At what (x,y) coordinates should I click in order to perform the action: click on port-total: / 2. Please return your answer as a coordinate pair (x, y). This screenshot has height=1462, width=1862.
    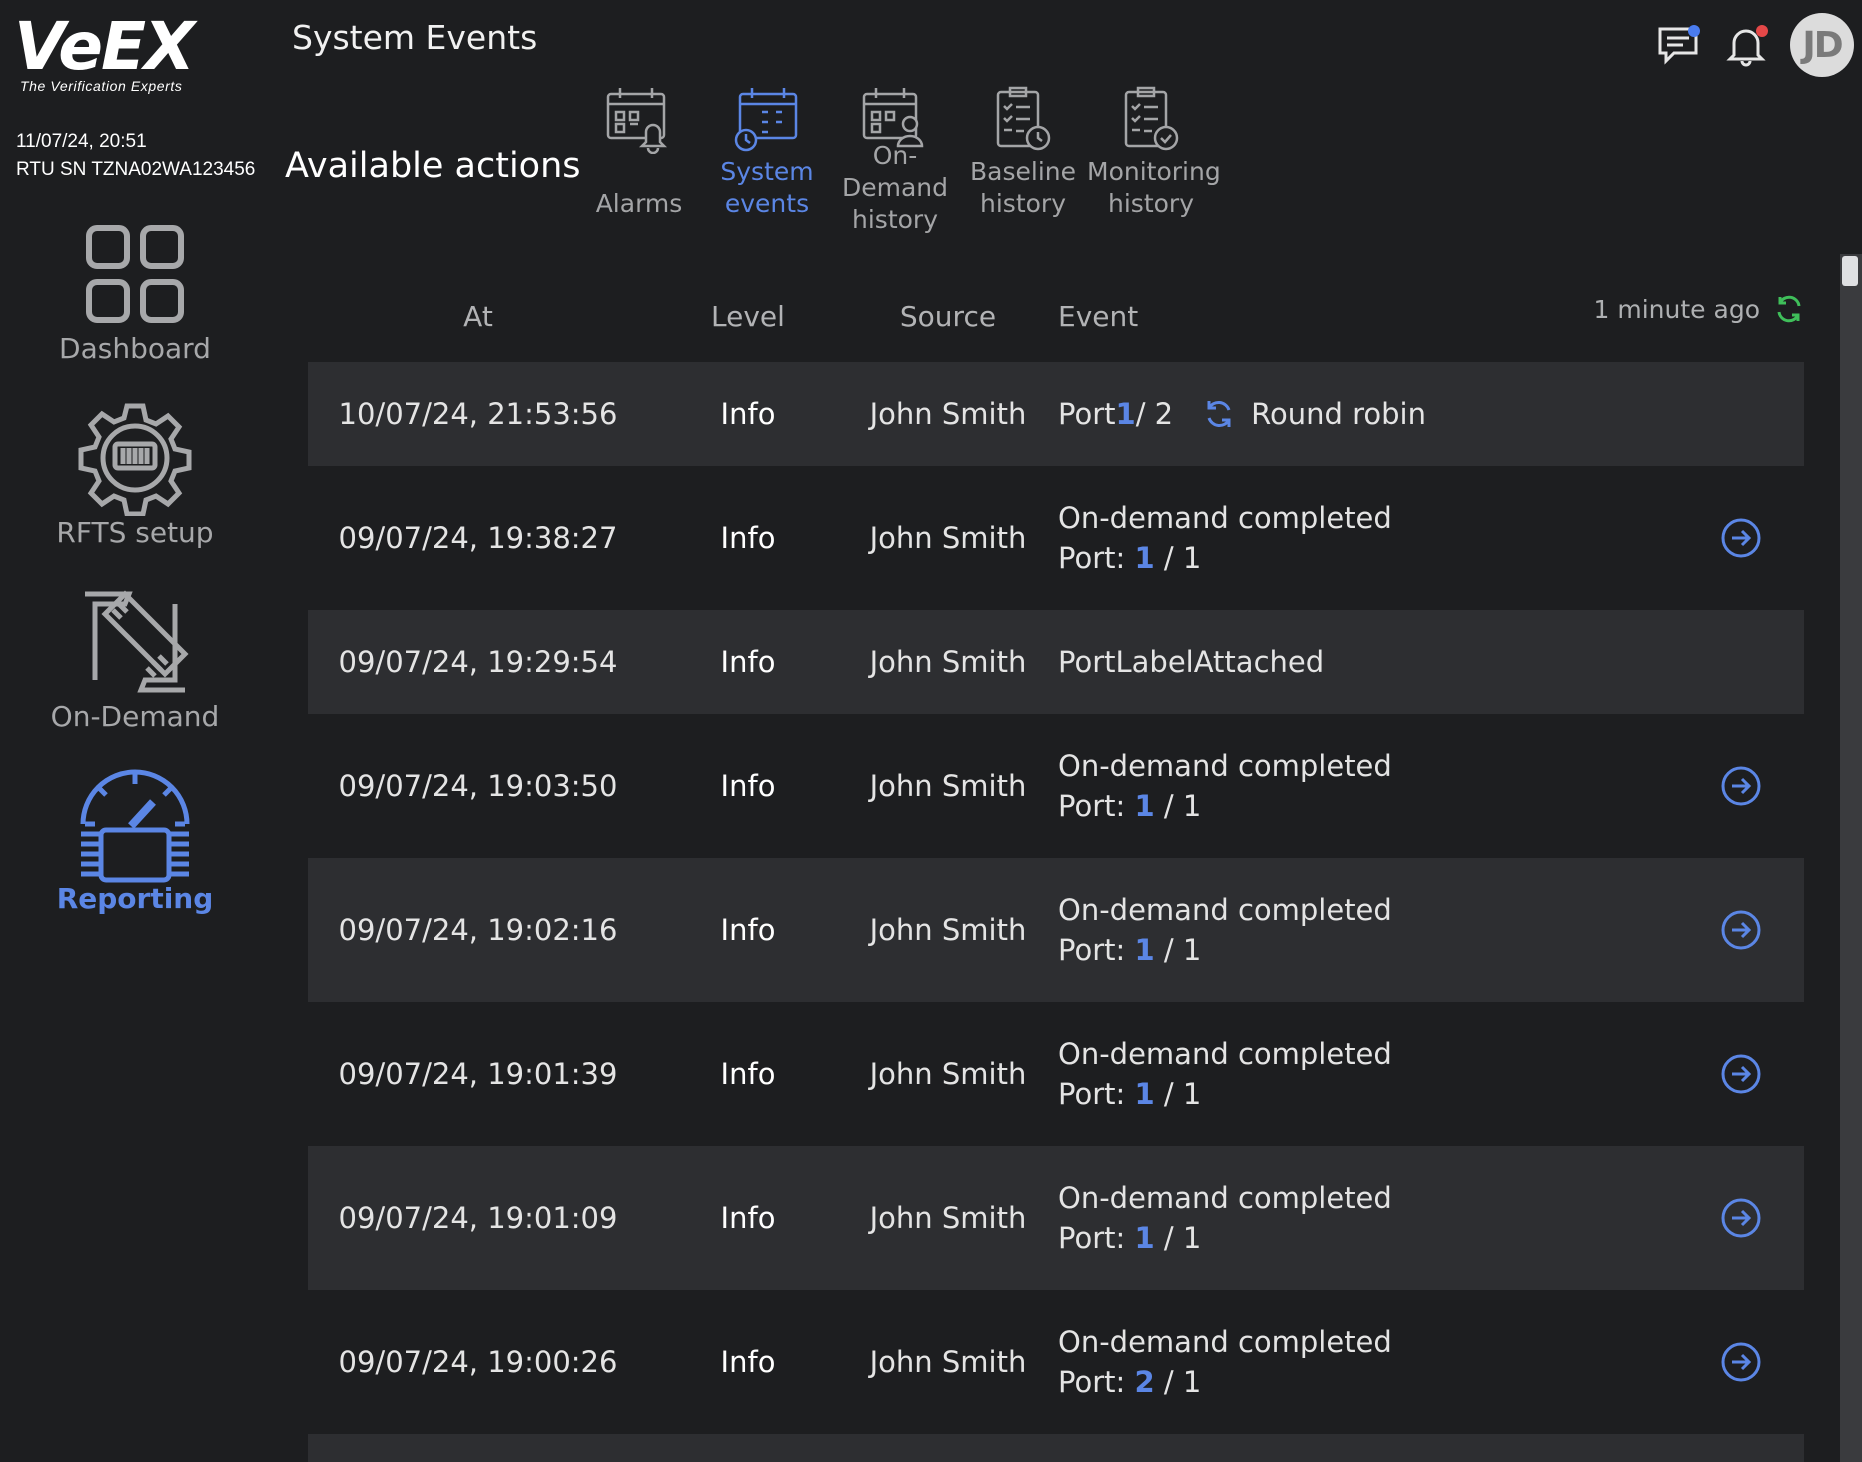
    Looking at the image, I should click on (1154, 414).